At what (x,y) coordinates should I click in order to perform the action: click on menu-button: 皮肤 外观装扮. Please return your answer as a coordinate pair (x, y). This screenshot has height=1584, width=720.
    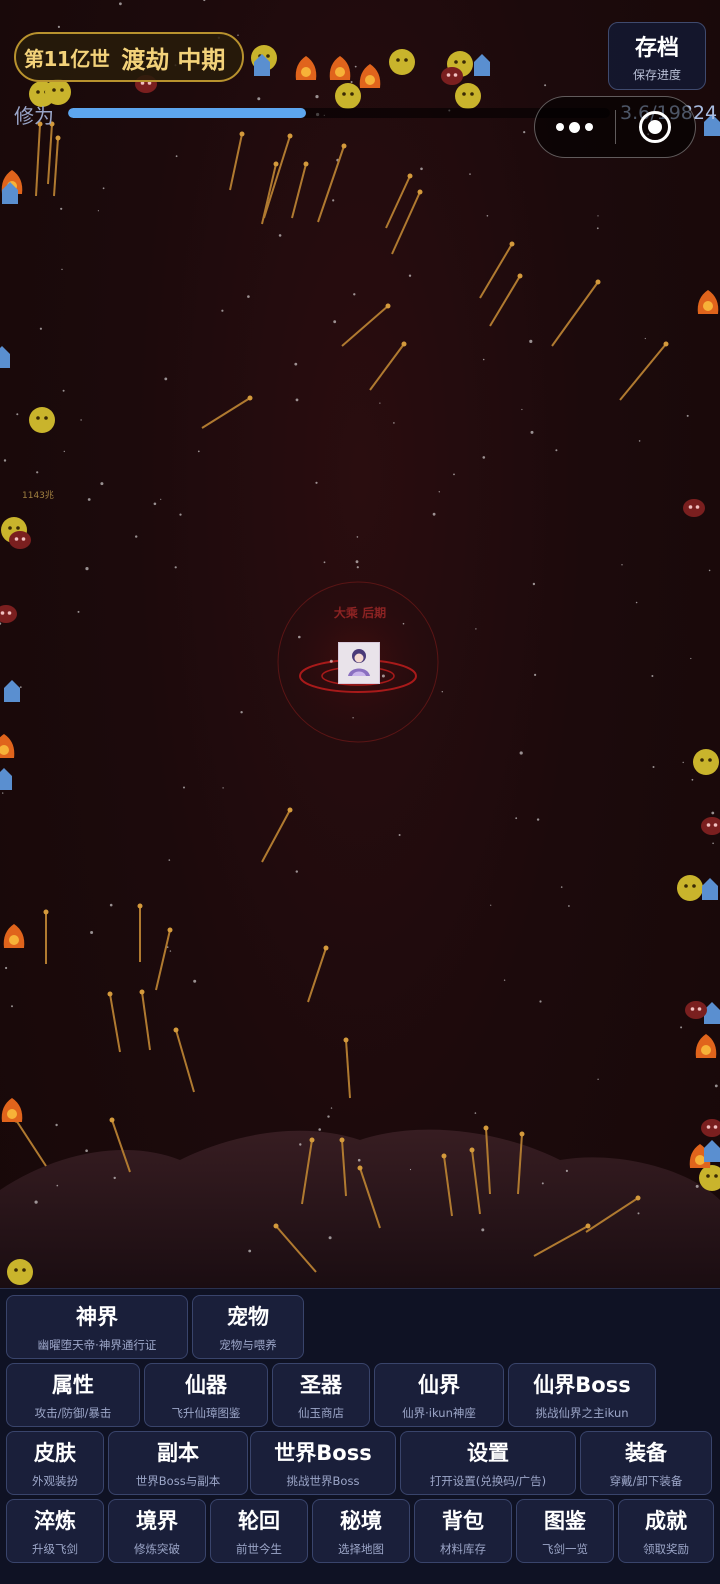
    Looking at the image, I should click on (55, 1463).